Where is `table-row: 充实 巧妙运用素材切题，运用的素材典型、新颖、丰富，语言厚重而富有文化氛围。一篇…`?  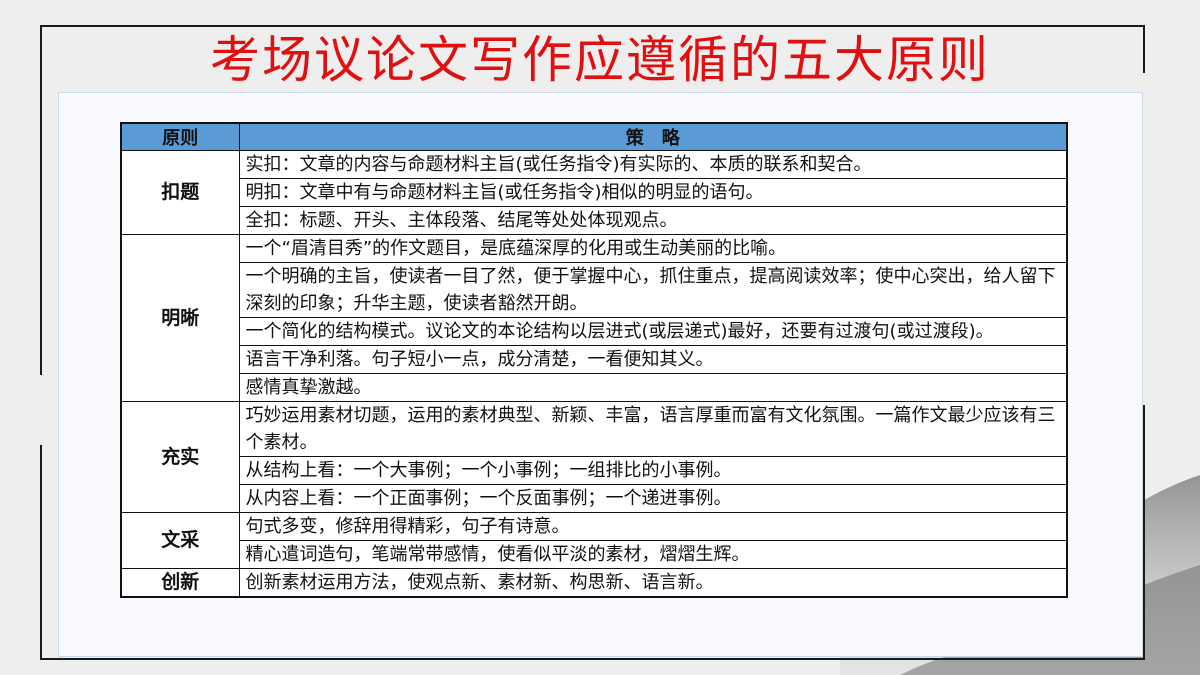 table-row: 充实 巧妙运用素材切题，运用的素材典型、新颖、丰富，语言厚重而富有文化氛围。一篇… is located at coordinates (594, 457).